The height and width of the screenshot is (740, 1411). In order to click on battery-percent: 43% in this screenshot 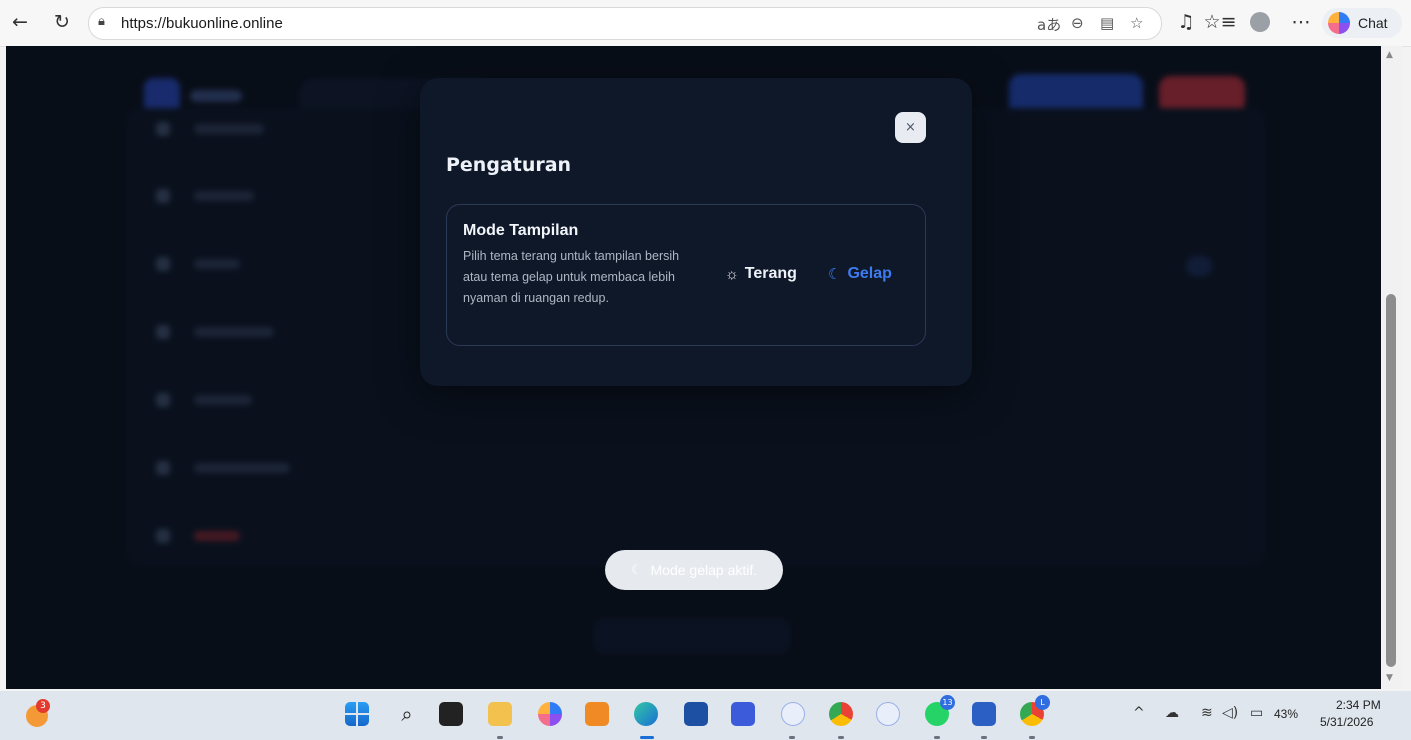, I will do `click(1286, 714)`.